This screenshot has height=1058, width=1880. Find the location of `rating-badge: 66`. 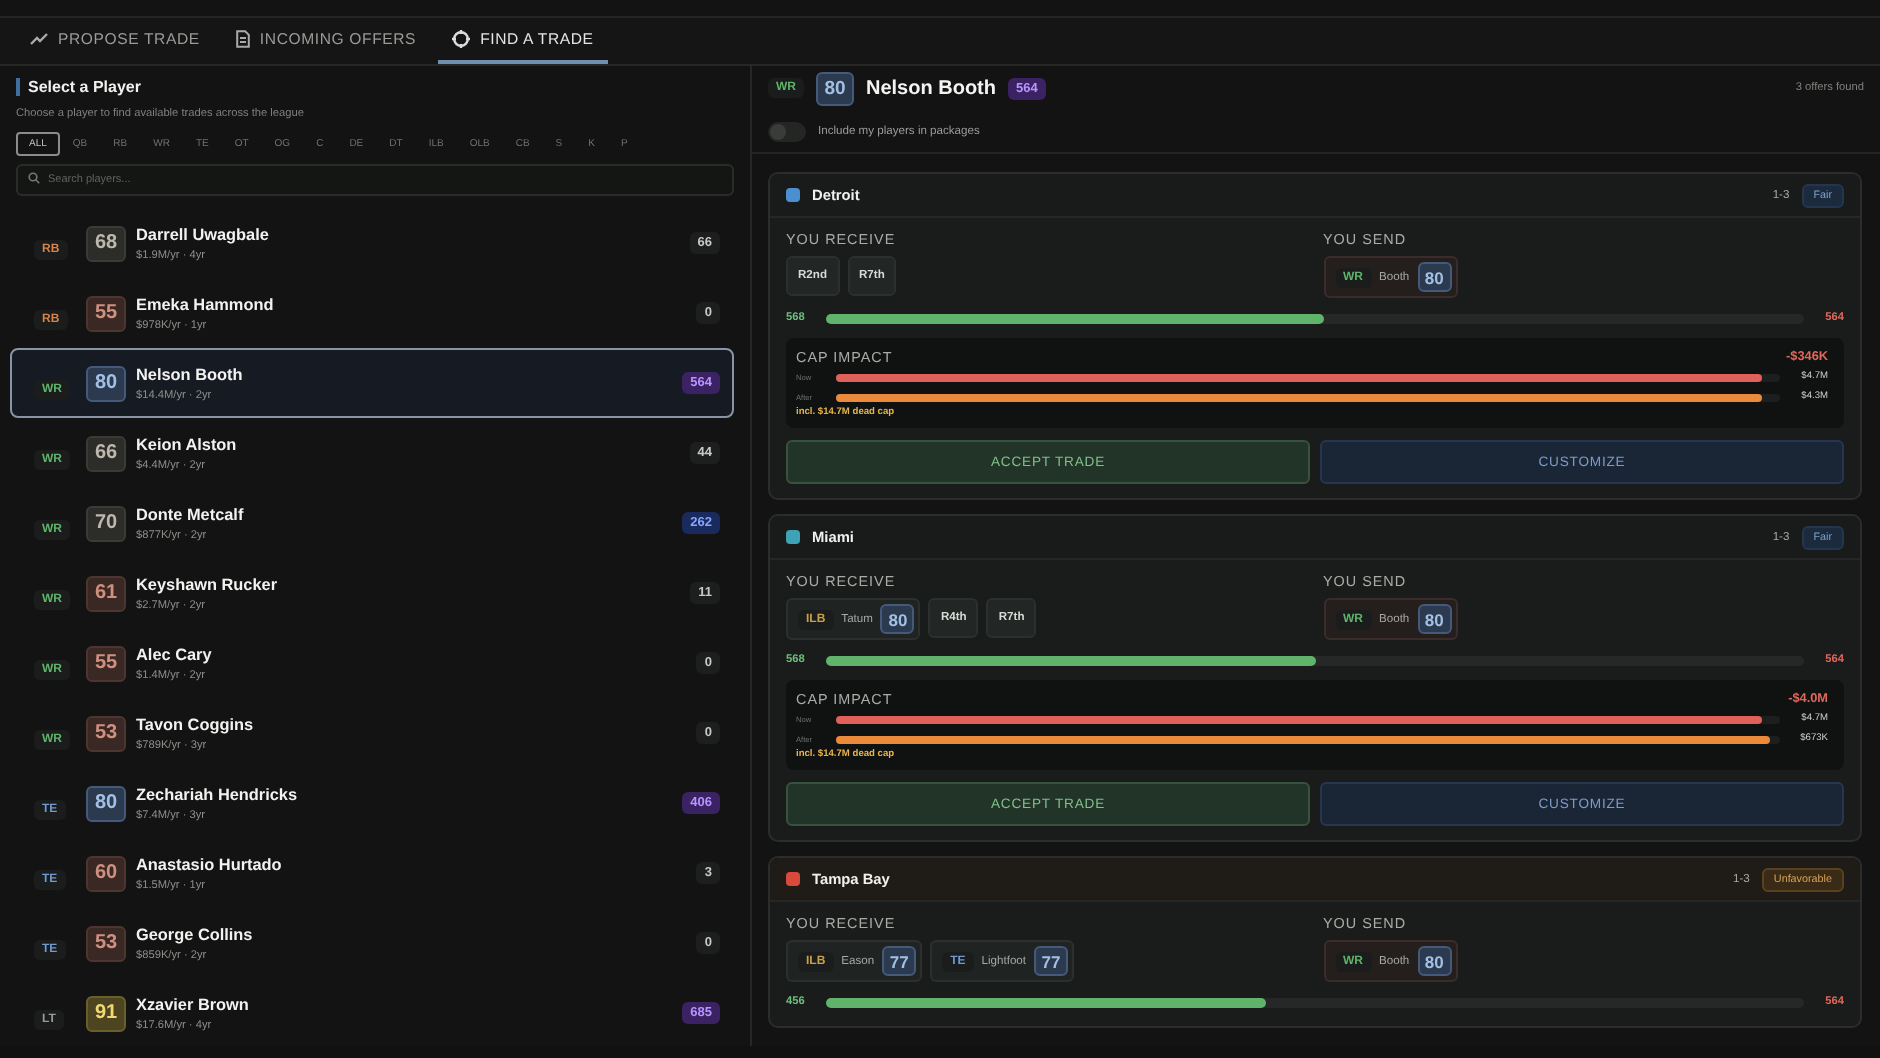

rating-badge: 66 is located at coordinates (106, 453).